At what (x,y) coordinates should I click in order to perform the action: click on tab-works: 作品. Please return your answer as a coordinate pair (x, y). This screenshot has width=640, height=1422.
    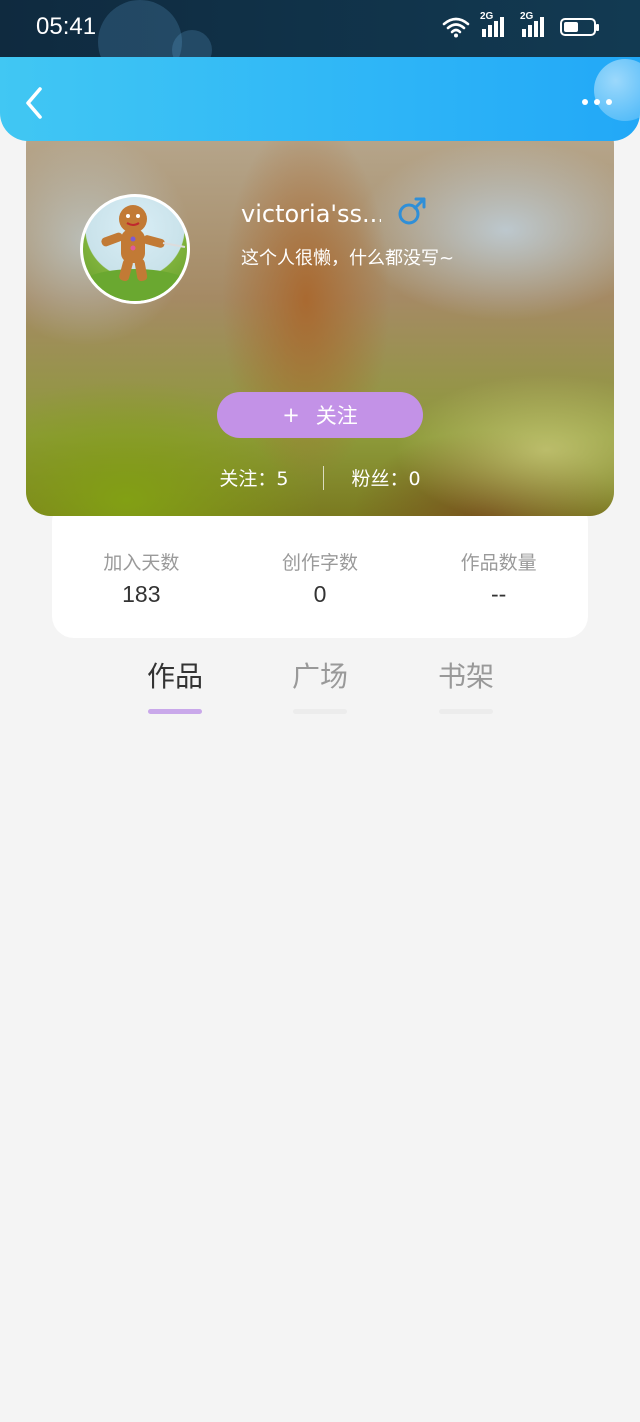
    Looking at the image, I should click on (175, 684).